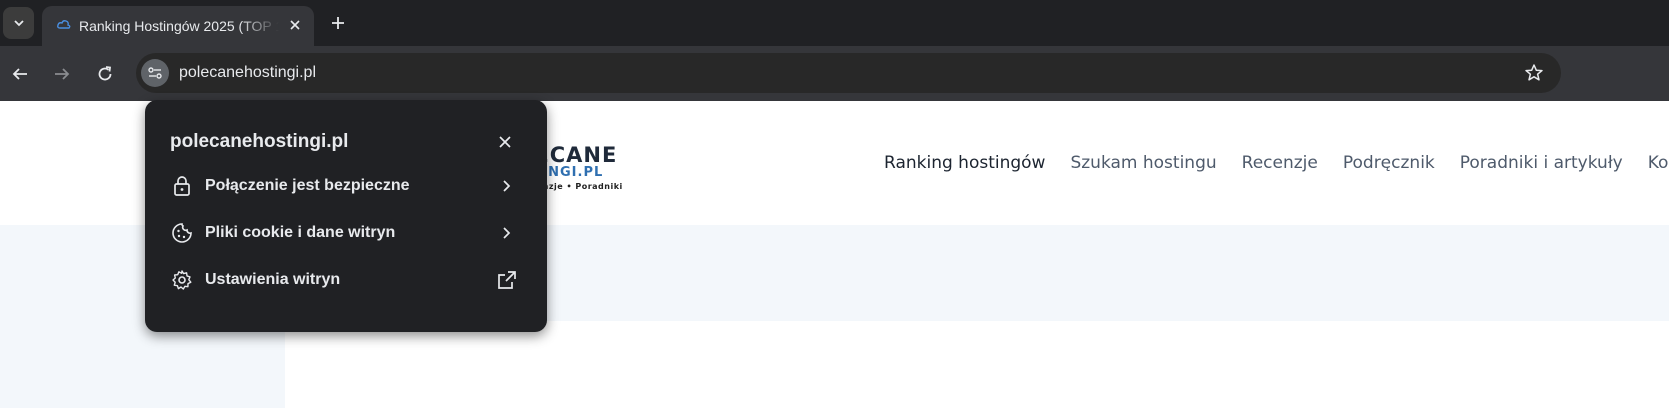  What do you see at coordinates (307, 185) in the screenshot?
I see `popup-item-label: Połączenie jest bezpieczne` at bounding box center [307, 185].